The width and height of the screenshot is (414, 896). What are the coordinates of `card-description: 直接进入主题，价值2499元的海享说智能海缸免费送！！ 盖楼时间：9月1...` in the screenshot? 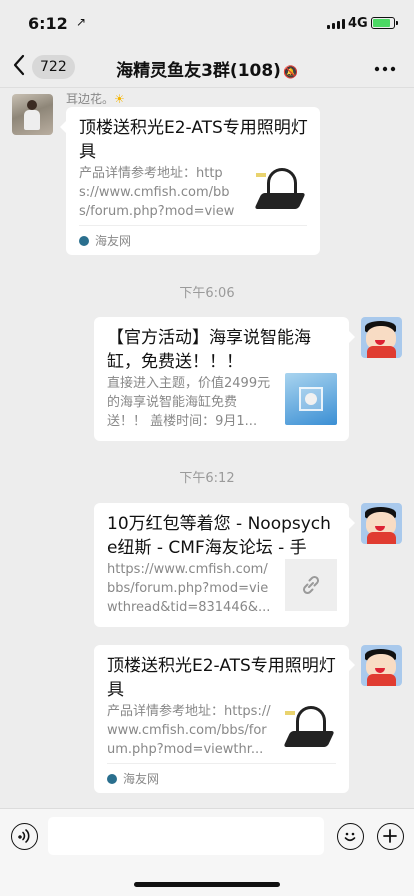 It's located at (189, 402).